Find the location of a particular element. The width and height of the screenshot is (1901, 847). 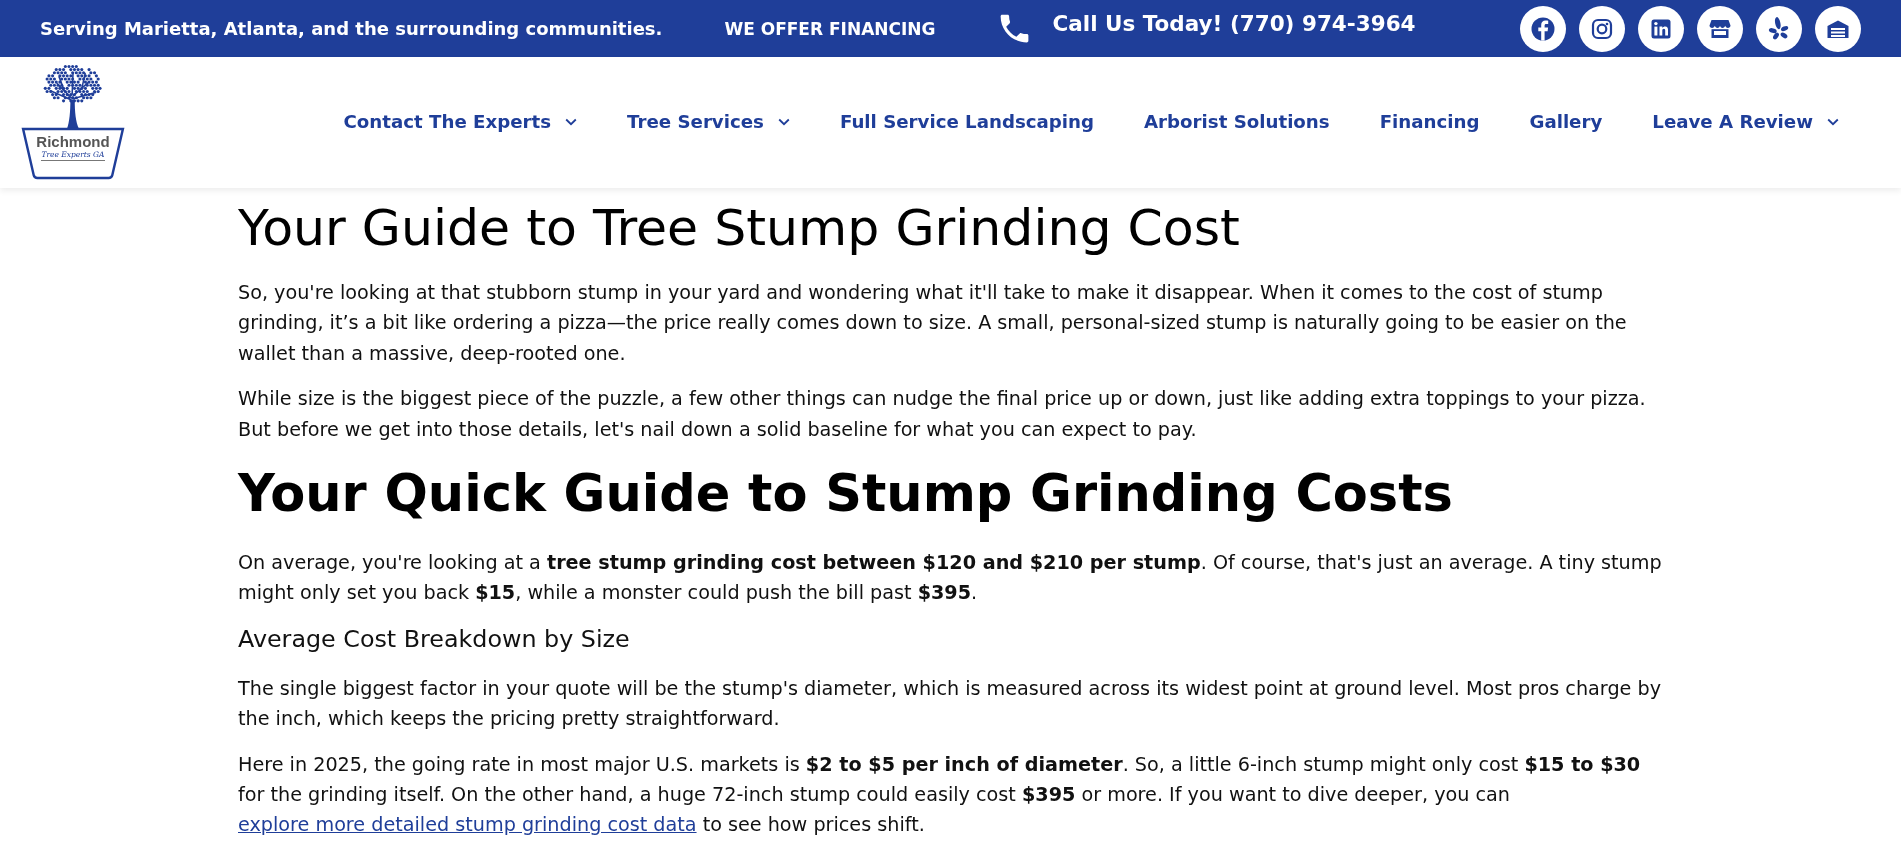

inline-link: explore more detailed stump grinding cost data is located at coordinates (467, 825).